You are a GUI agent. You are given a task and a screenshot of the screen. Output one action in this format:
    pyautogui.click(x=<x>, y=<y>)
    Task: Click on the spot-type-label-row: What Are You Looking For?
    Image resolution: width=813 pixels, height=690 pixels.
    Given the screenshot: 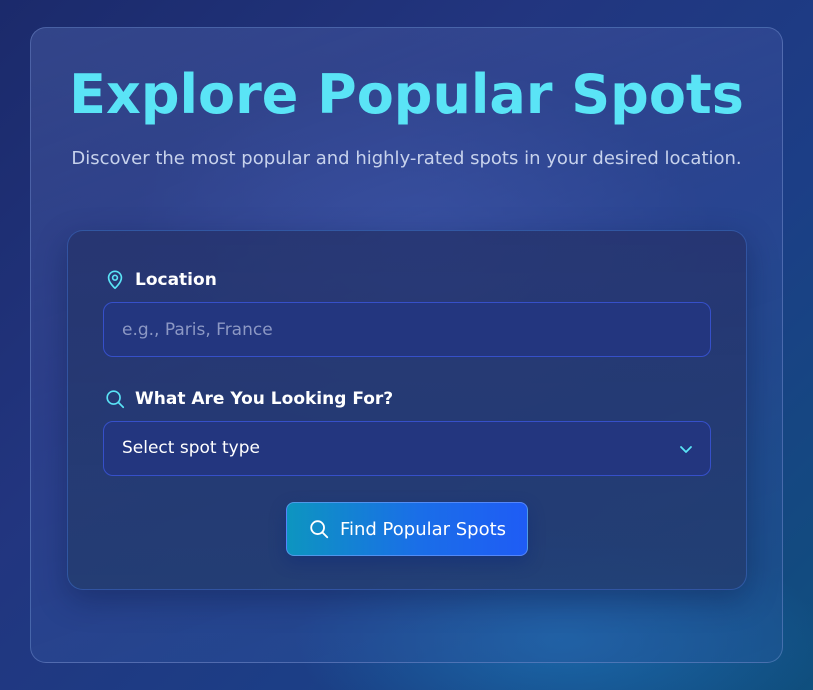 What is the action you would take?
    pyautogui.click(x=248, y=399)
    